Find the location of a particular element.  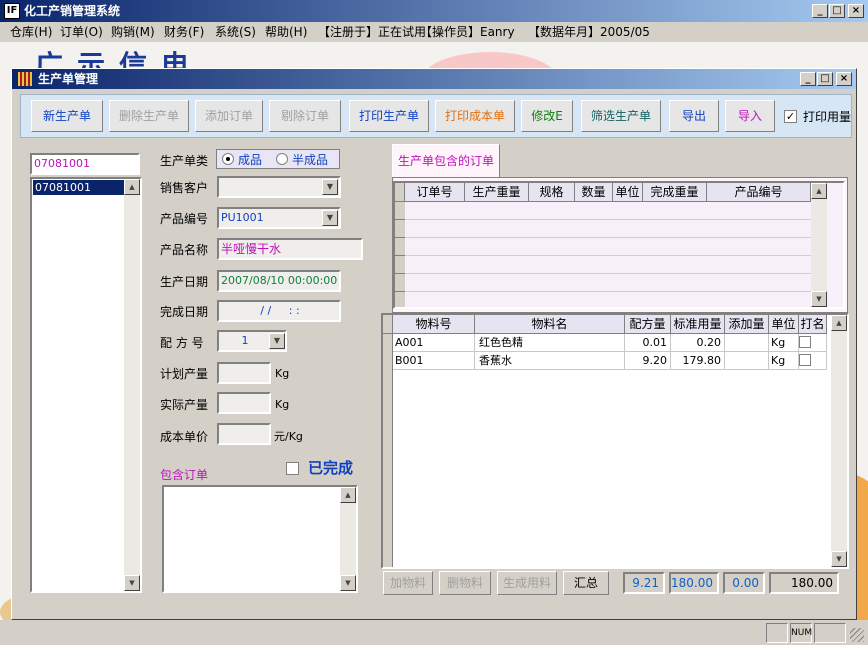

window-maximize-icon: □ is located at coordinates (825, 79).